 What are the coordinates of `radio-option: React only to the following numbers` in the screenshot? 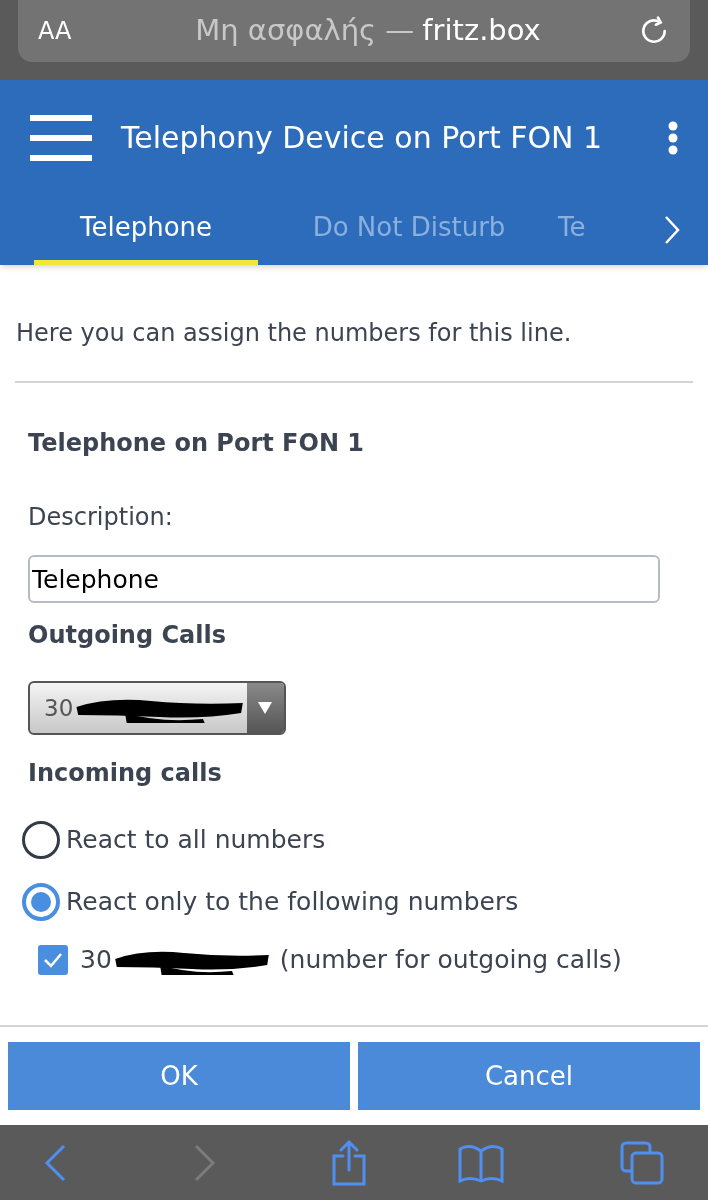 It's located at (354, 902).